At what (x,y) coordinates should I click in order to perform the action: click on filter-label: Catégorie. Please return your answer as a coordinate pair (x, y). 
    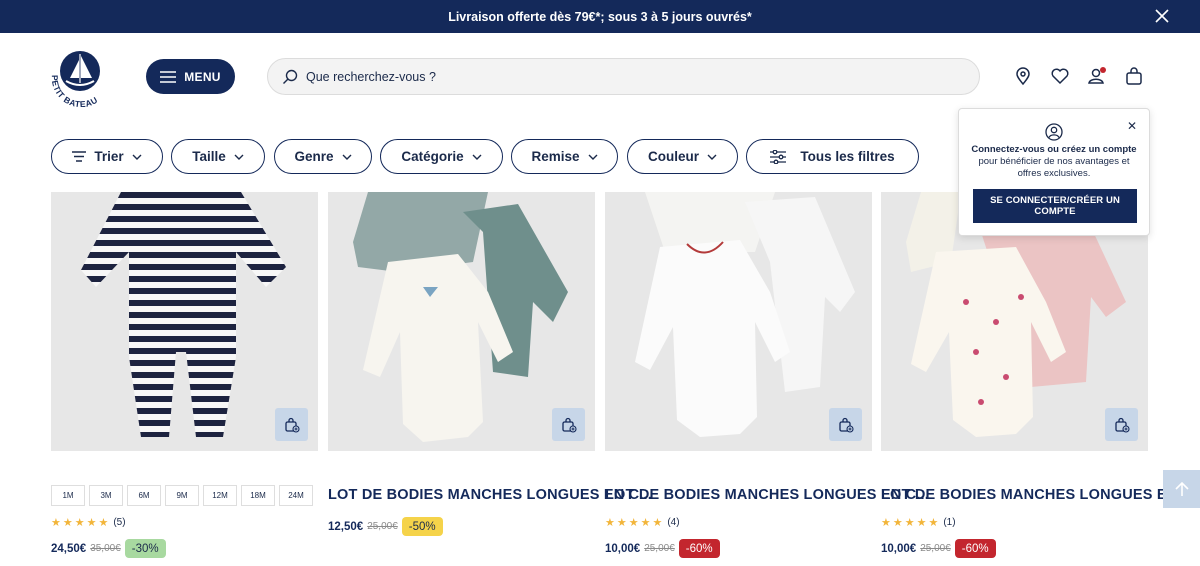
    Looking at the image, I should click on (432, 156).